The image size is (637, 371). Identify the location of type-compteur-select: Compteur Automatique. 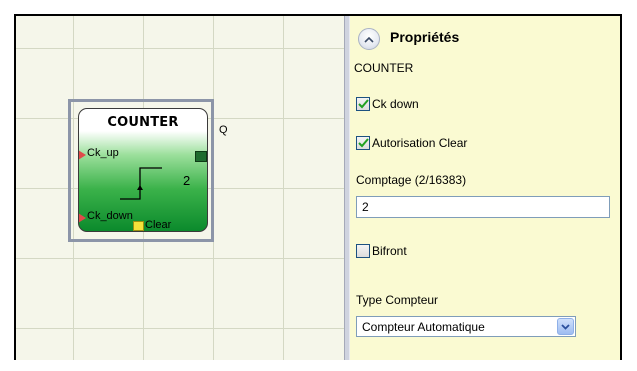
(466, 326).